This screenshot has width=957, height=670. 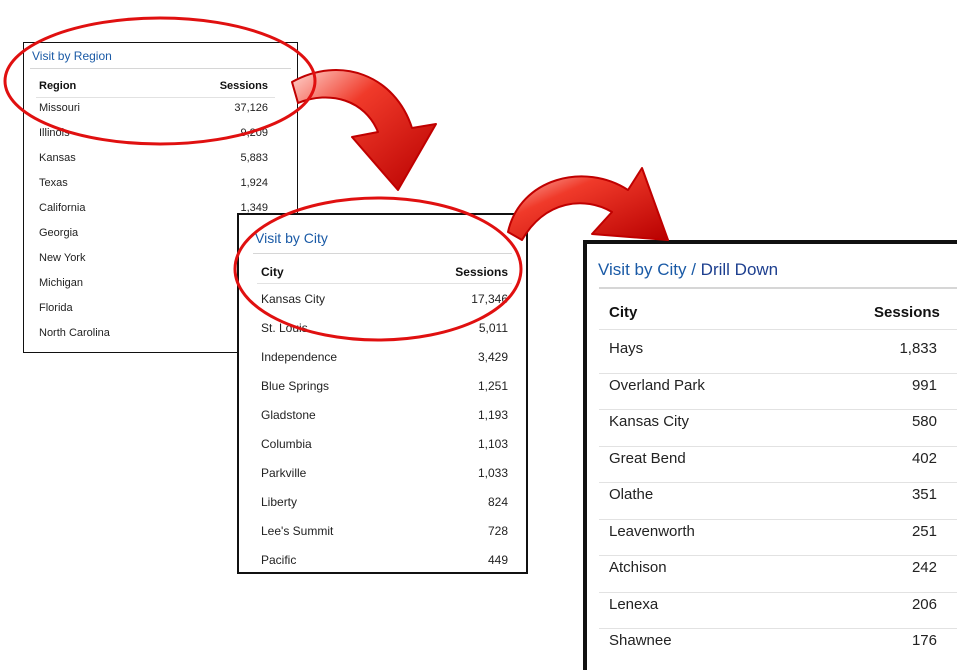 I want to click on row-name: Kansas, so click(x=57, y=158).